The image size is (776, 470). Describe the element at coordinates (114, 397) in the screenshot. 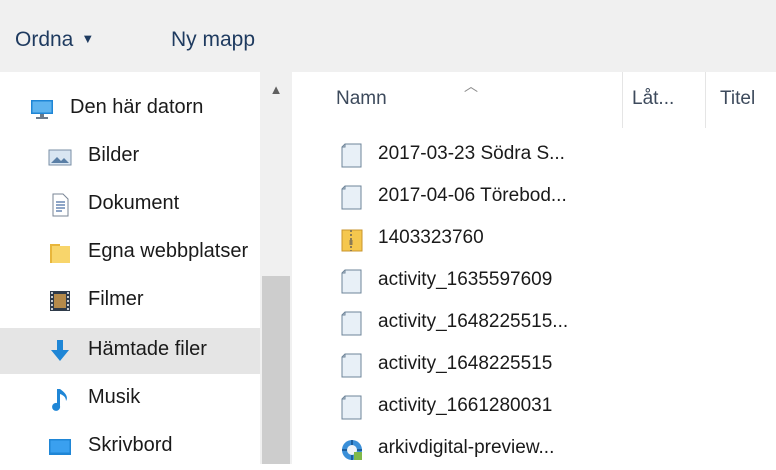

I see `nav-item-label: Musik` at that location.